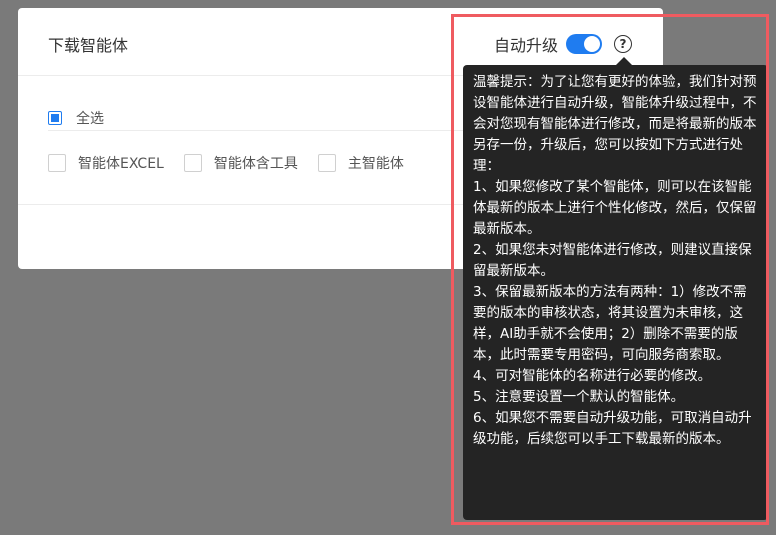  I want to click on tooltip-paragraph: 4、可对智能体的名称进行必要的修改。, so click(592, 376).